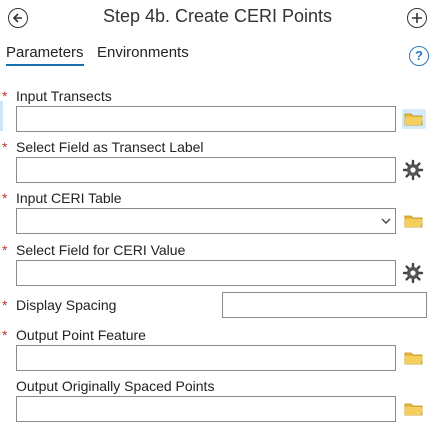 Image resolution: width=435 pixels, height=444 pixels. I want to click on help-icon: ?, so click(419, 55).